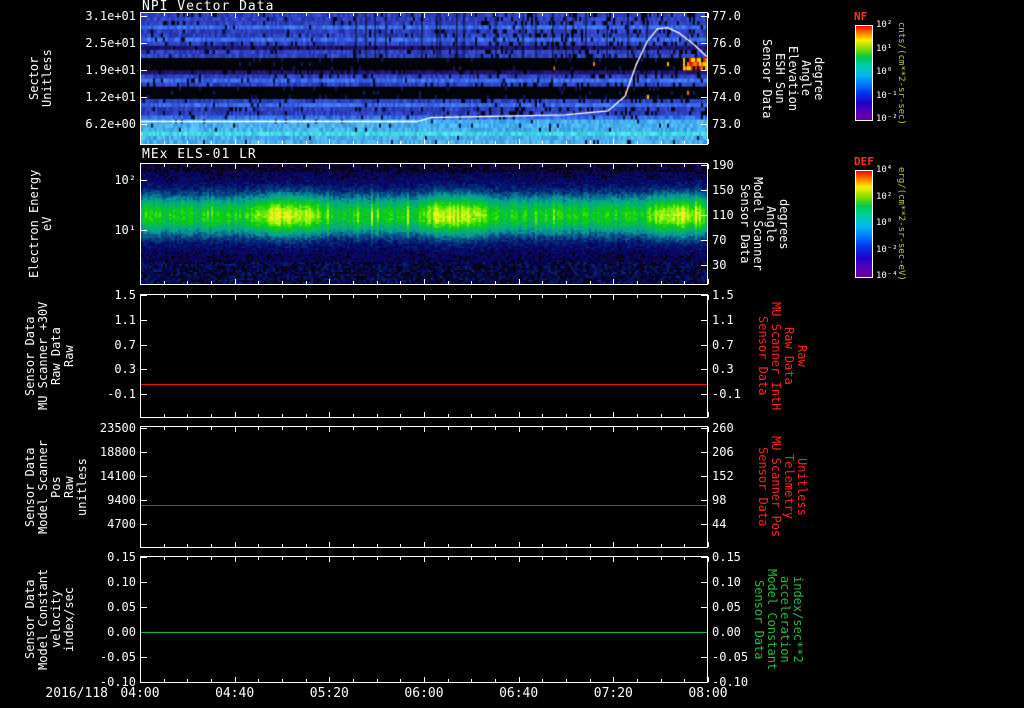 Image resolution: width=1024 pixels, height=708 pixels. I want to click on y-axis-tick-label: 9400, so click(121, 500).